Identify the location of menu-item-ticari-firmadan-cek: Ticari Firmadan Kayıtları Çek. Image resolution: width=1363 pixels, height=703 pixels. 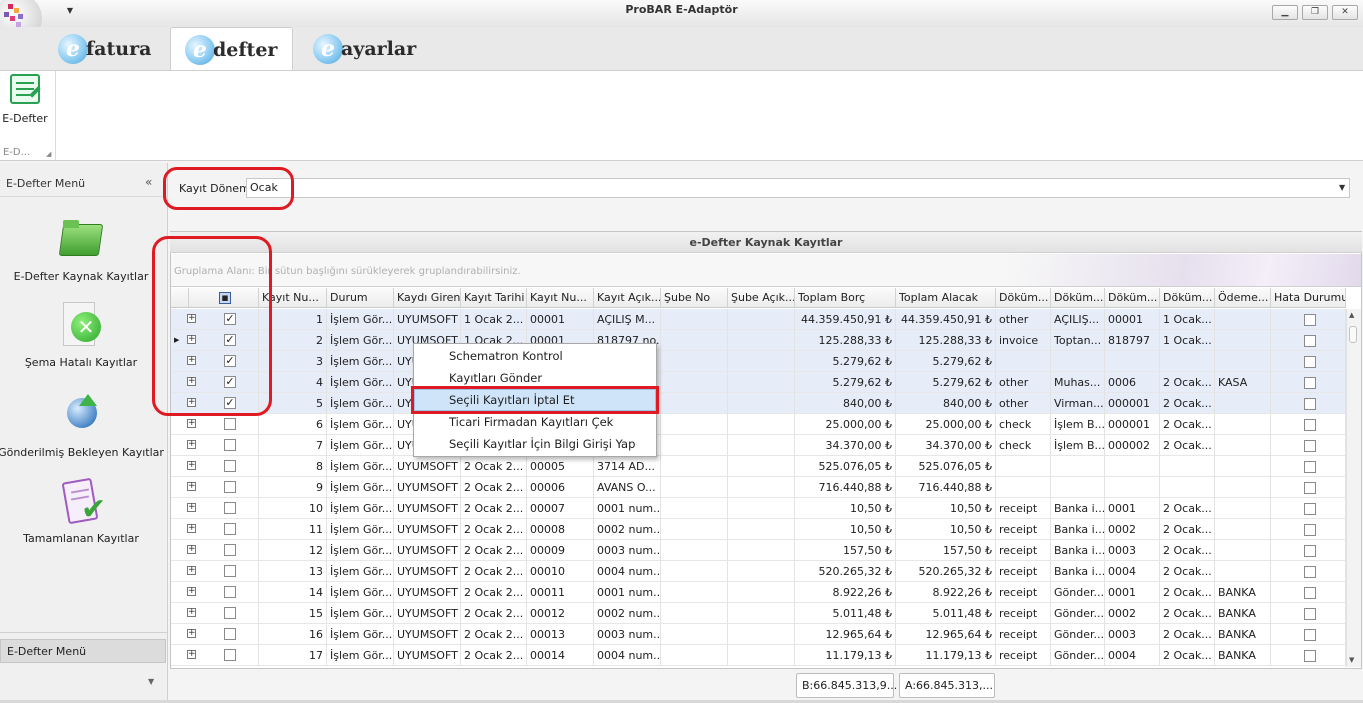
(535, 422).